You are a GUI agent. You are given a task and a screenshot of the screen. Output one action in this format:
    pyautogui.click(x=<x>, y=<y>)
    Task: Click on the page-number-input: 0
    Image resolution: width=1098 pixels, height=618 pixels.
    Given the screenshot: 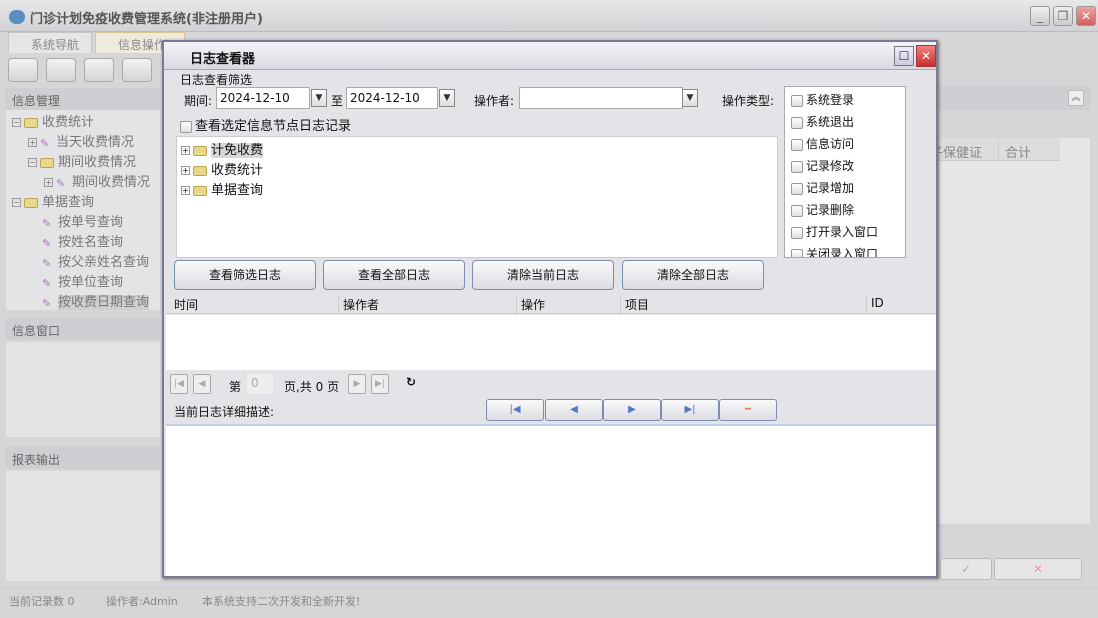 What is the action you would take?
    pyautogui.click(x=260, y=384)
    